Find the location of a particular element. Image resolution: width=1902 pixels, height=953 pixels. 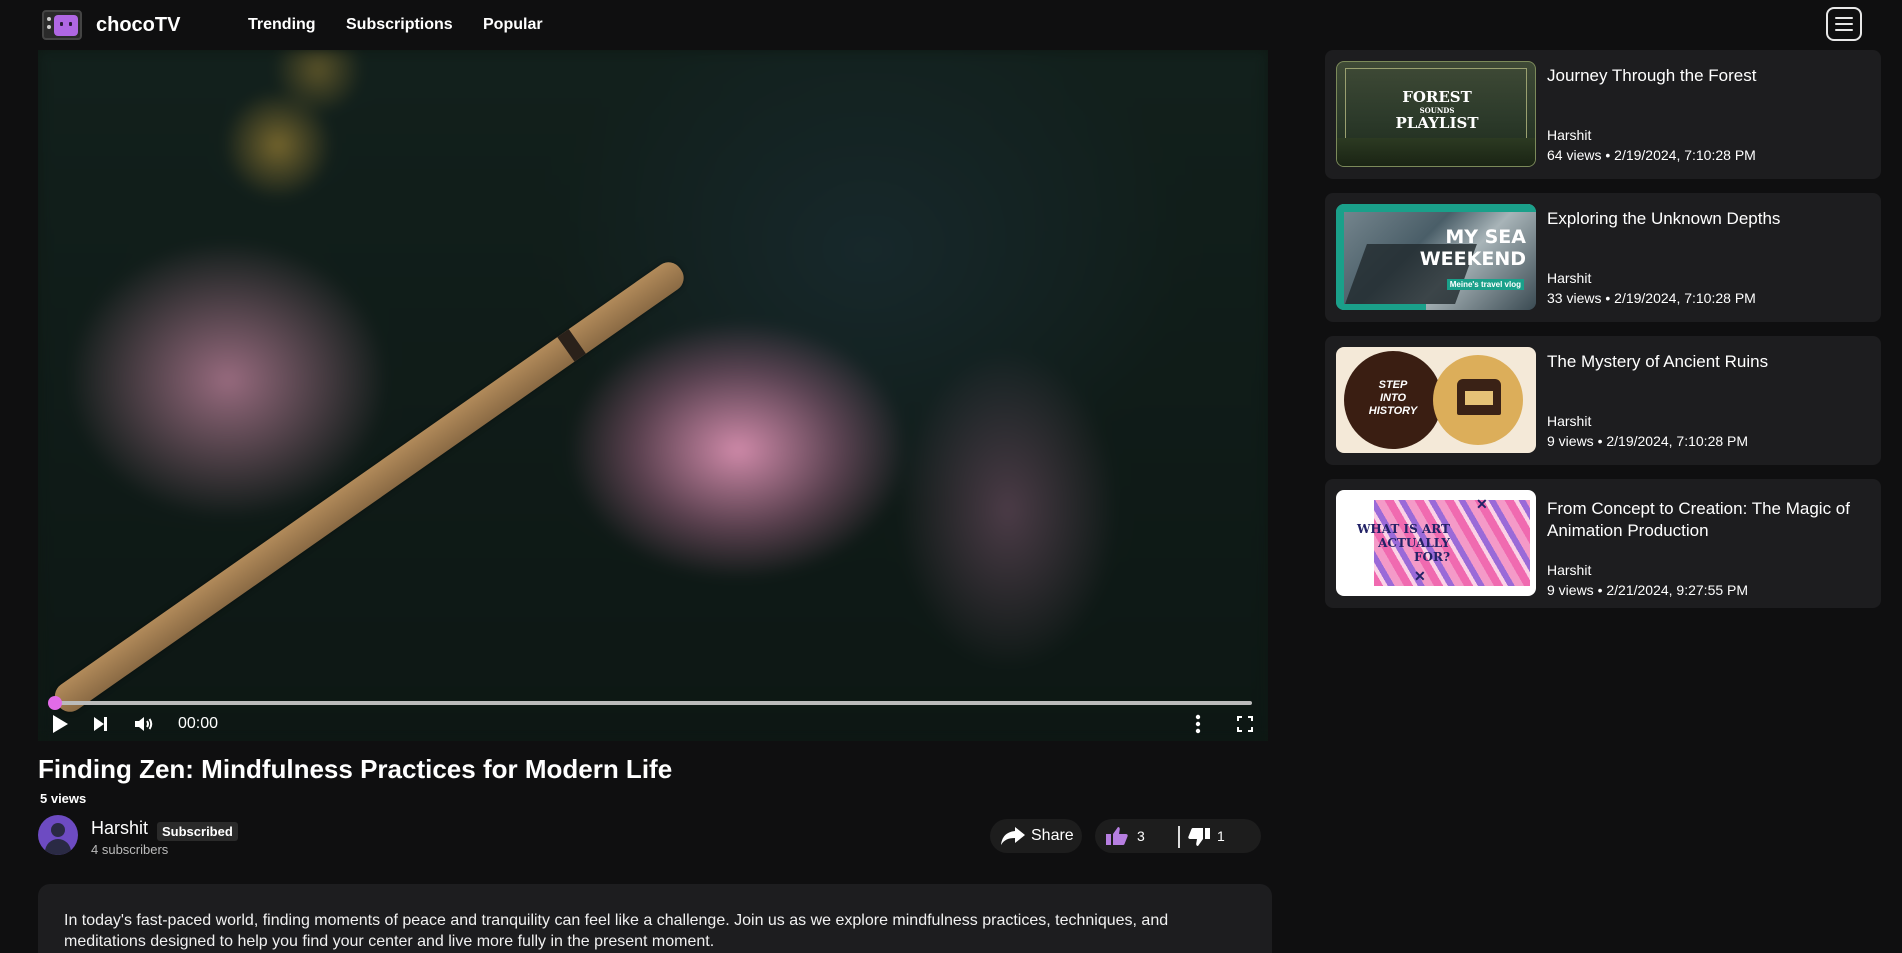

time-display: 00:00 is located at coordinates (198, 723).